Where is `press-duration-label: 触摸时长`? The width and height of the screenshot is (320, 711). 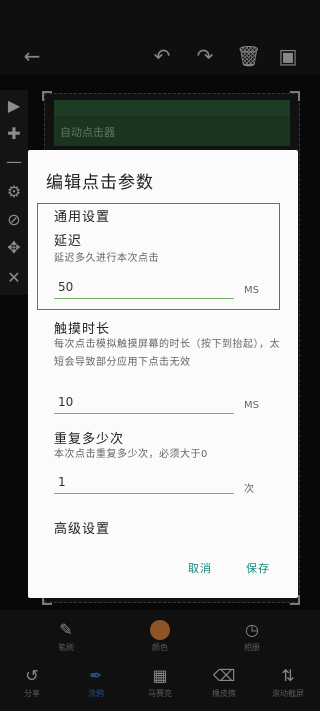 press-duration-label: 触摸时长 is located at coordinates (82, 329).